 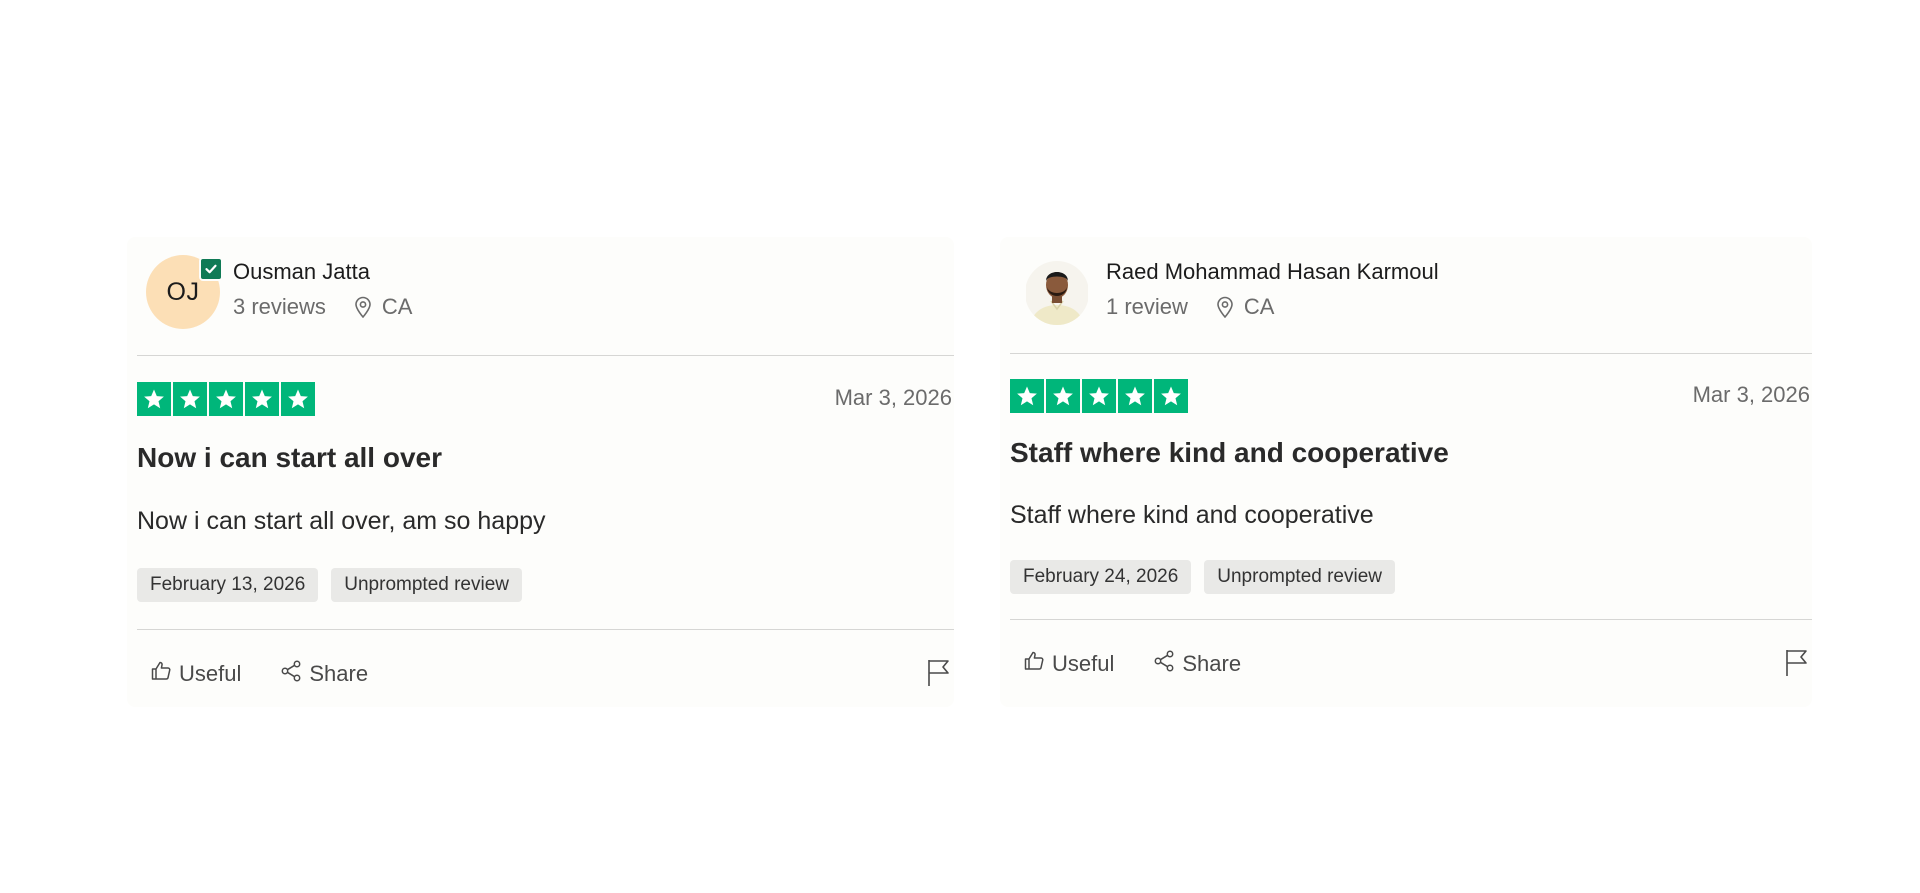 What do you see at coordinates (1057, 291) in the screenshot?
I see `avatar` at bounding box center [1057, 291].